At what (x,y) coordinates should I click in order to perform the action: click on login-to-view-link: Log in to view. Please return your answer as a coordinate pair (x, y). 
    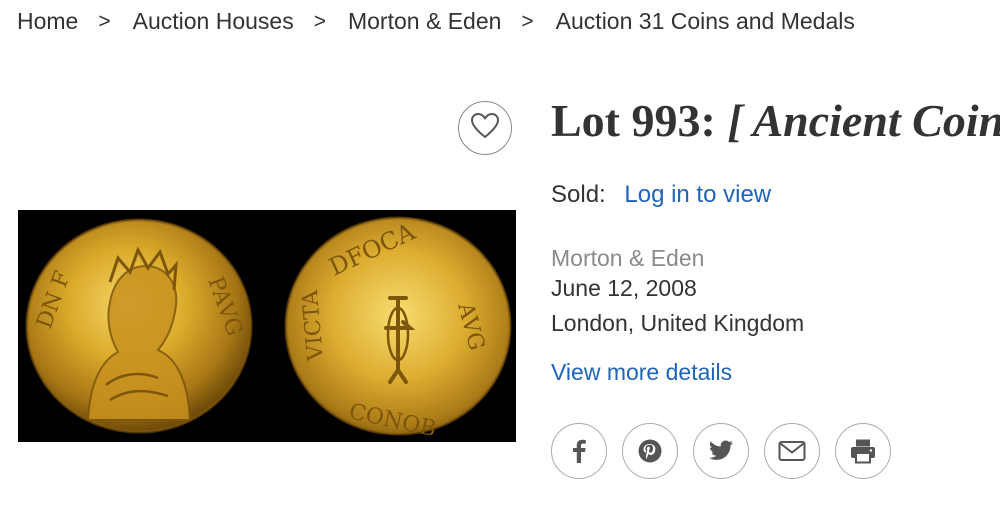
    Looking at the image, I should click on (697, 194).